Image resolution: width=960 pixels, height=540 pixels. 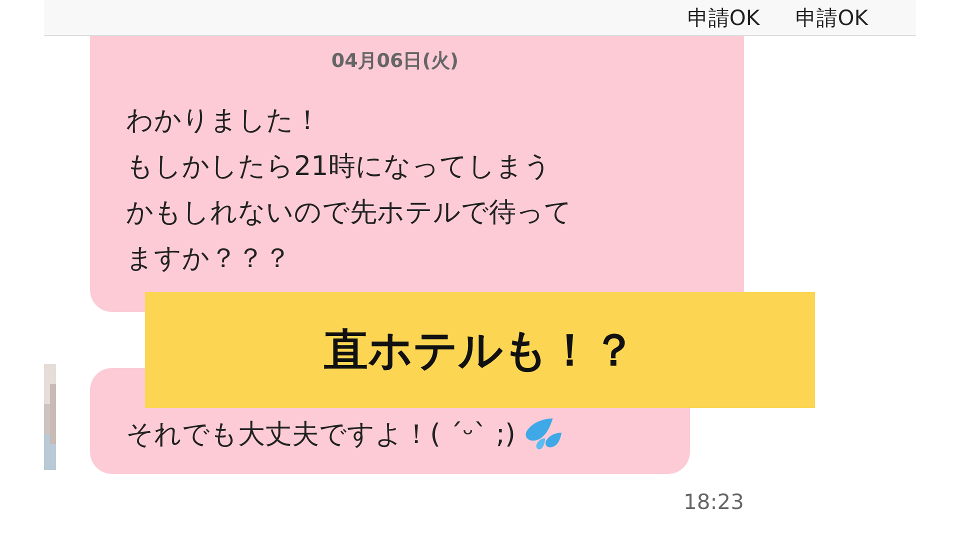 What do you see at coordinates (321, 435) in the screenshot?
I see `message-text: それでも大丈夫ですよ！( ´ᵕ` ;)` at bounding box center [321, 435].